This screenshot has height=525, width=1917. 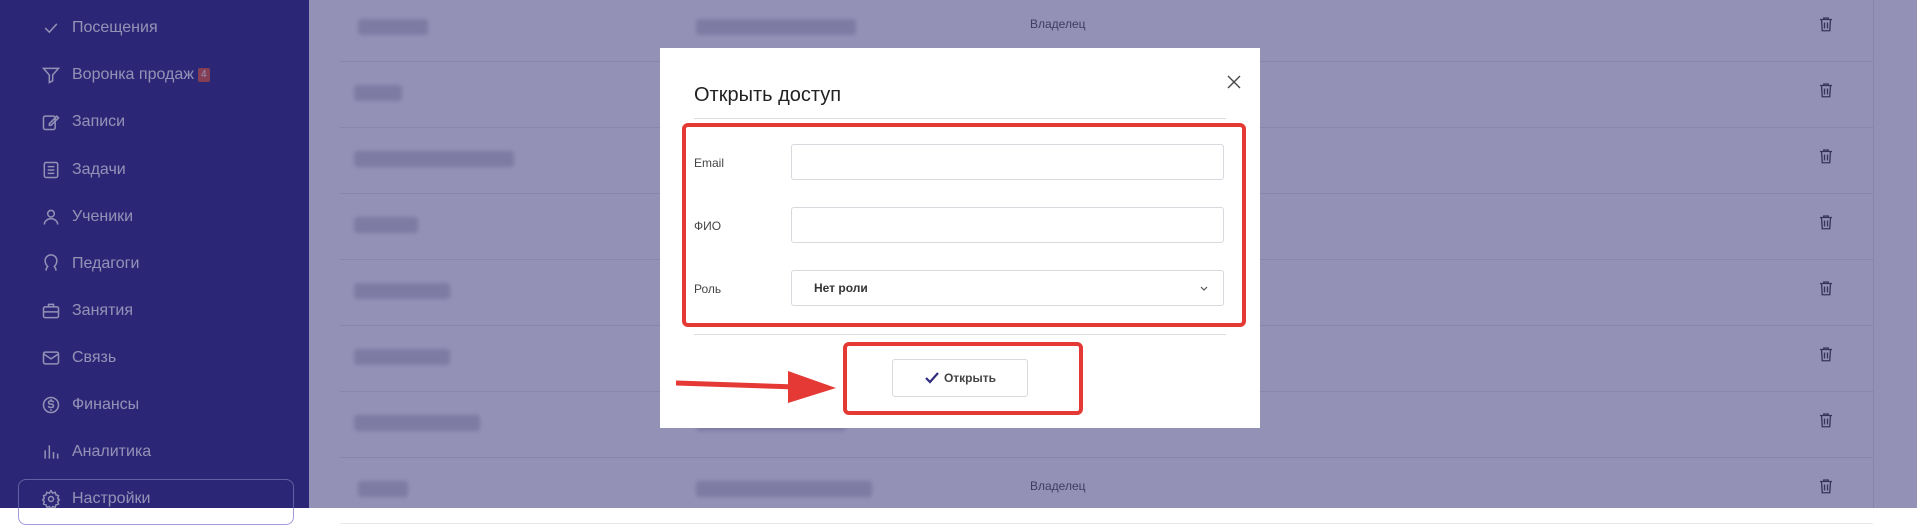 What do you see at coordinates (963, 378) in the screenshot?
I see `submit-button-highlight` at bounding box center [963, 378].